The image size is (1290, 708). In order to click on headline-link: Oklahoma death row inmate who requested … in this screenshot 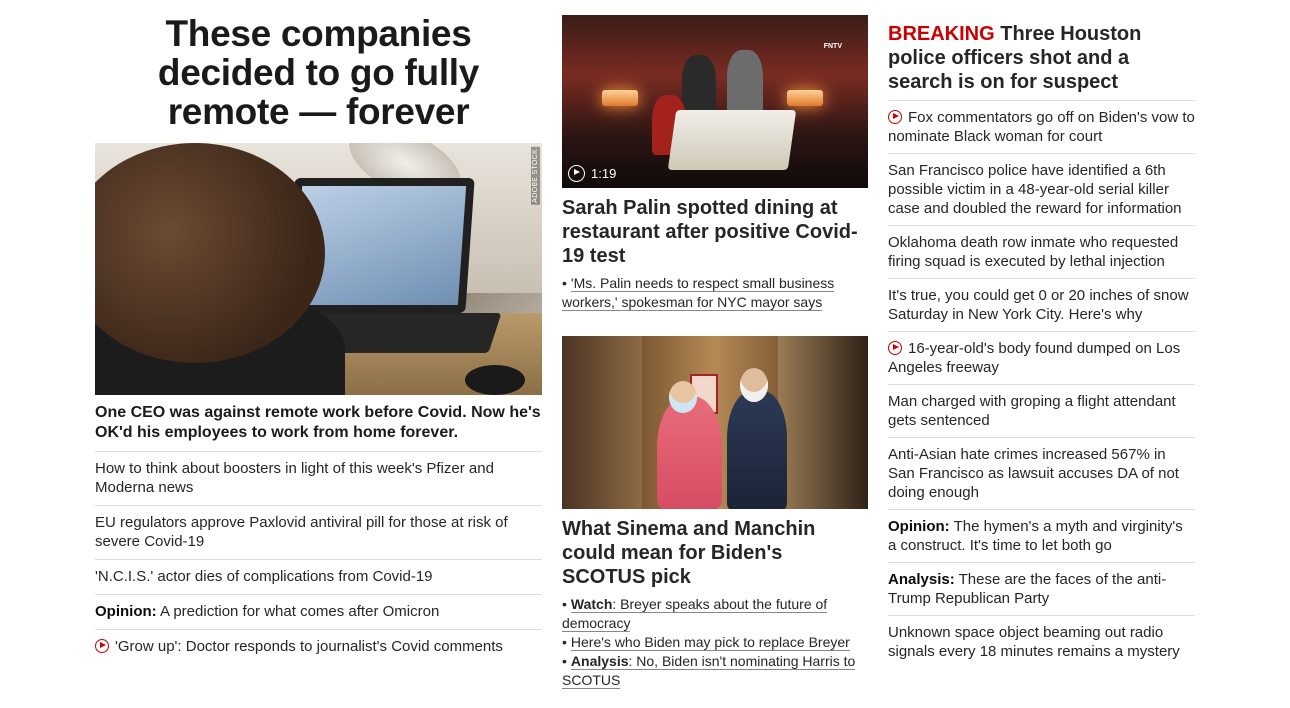, I will do `click(1033, 252)`.